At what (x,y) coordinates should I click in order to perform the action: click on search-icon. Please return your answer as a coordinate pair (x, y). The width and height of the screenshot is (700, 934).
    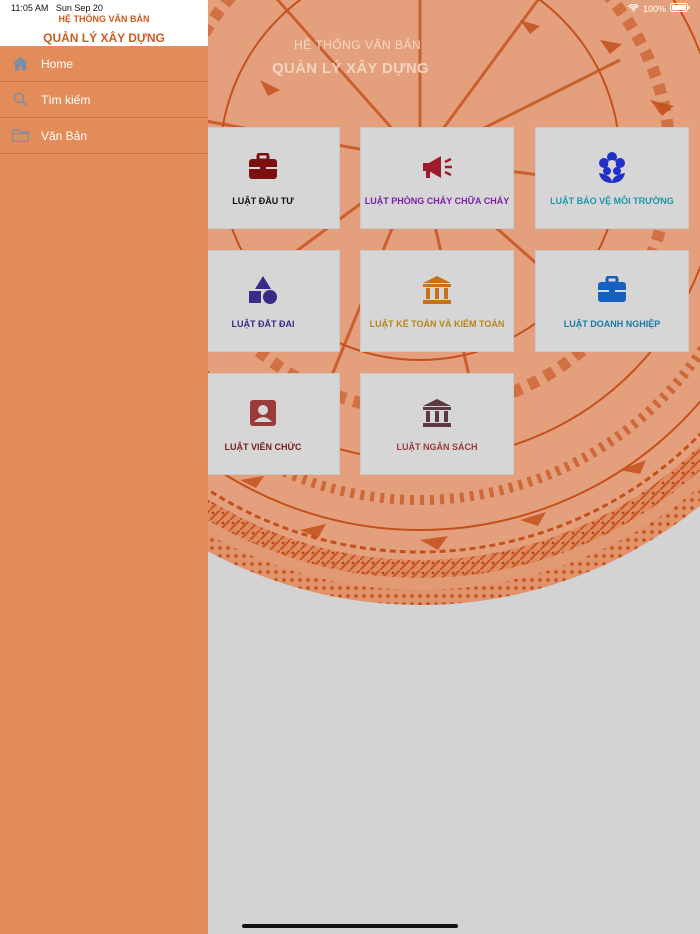
    Looking at the image, I should click on (20, 100).